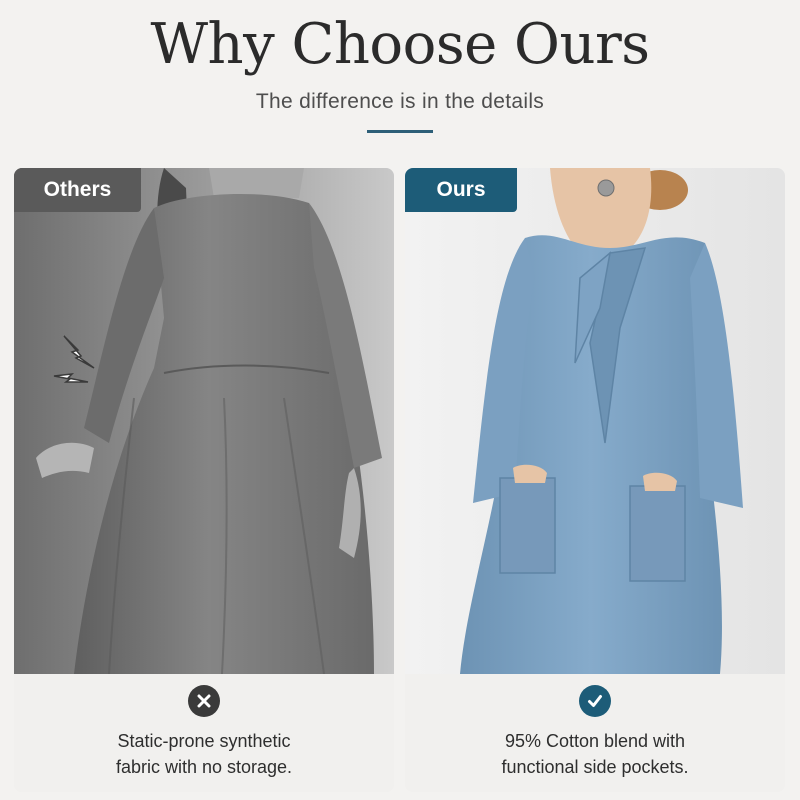 This screenshot has width=800, height=800. I want to click on page-title: Why Choose Ours, so click(400, 44).